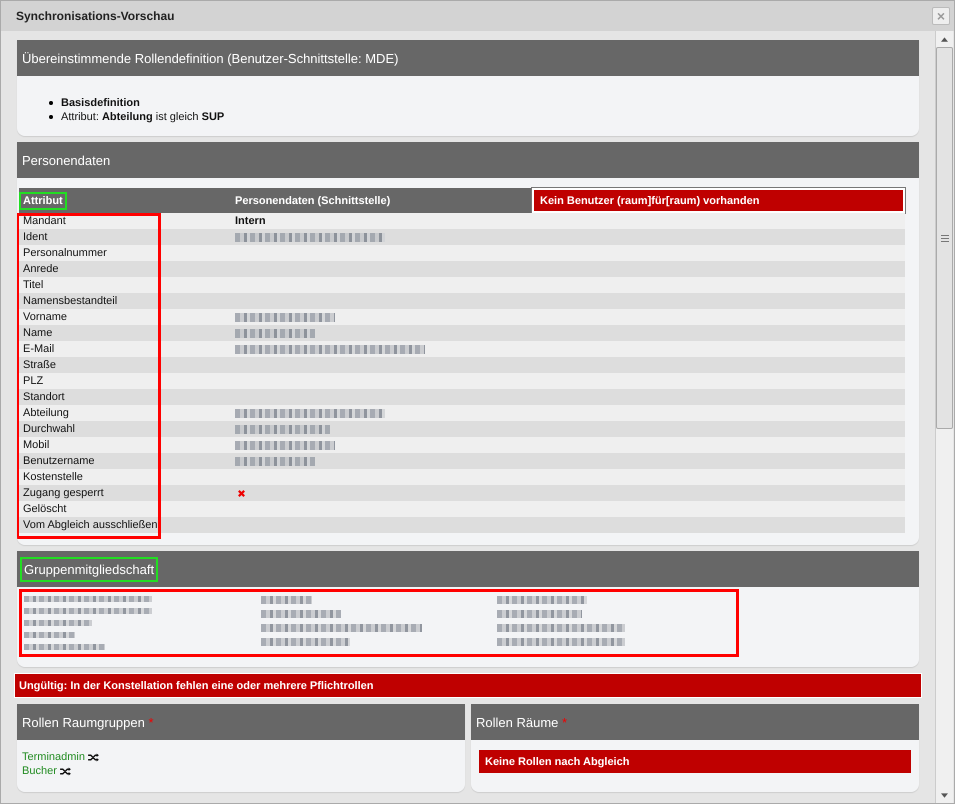  What do you see at coordinates (88, 722) in the screenshot?
I see `panel-title: Rollen Raumgruppen *` at bounding box center [88, 722].